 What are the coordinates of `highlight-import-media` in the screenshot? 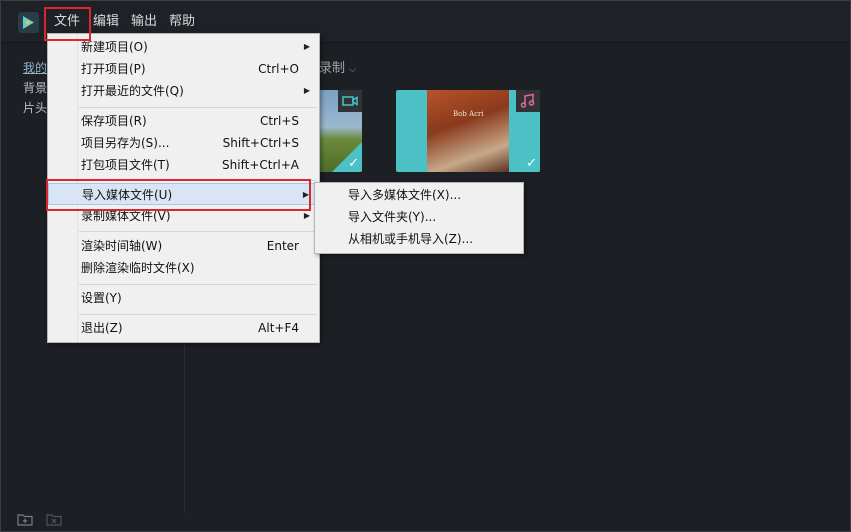 It's located at (178, 195).